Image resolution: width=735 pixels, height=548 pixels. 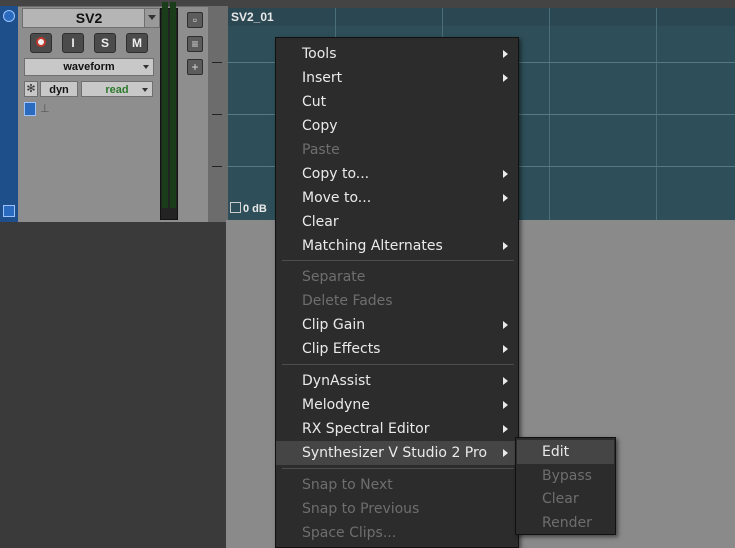 What do you see at coordinates (410, 405) in the screenshot?
I see `menu-item-melodyne: Melodyne` at bounding box center [410, 405].